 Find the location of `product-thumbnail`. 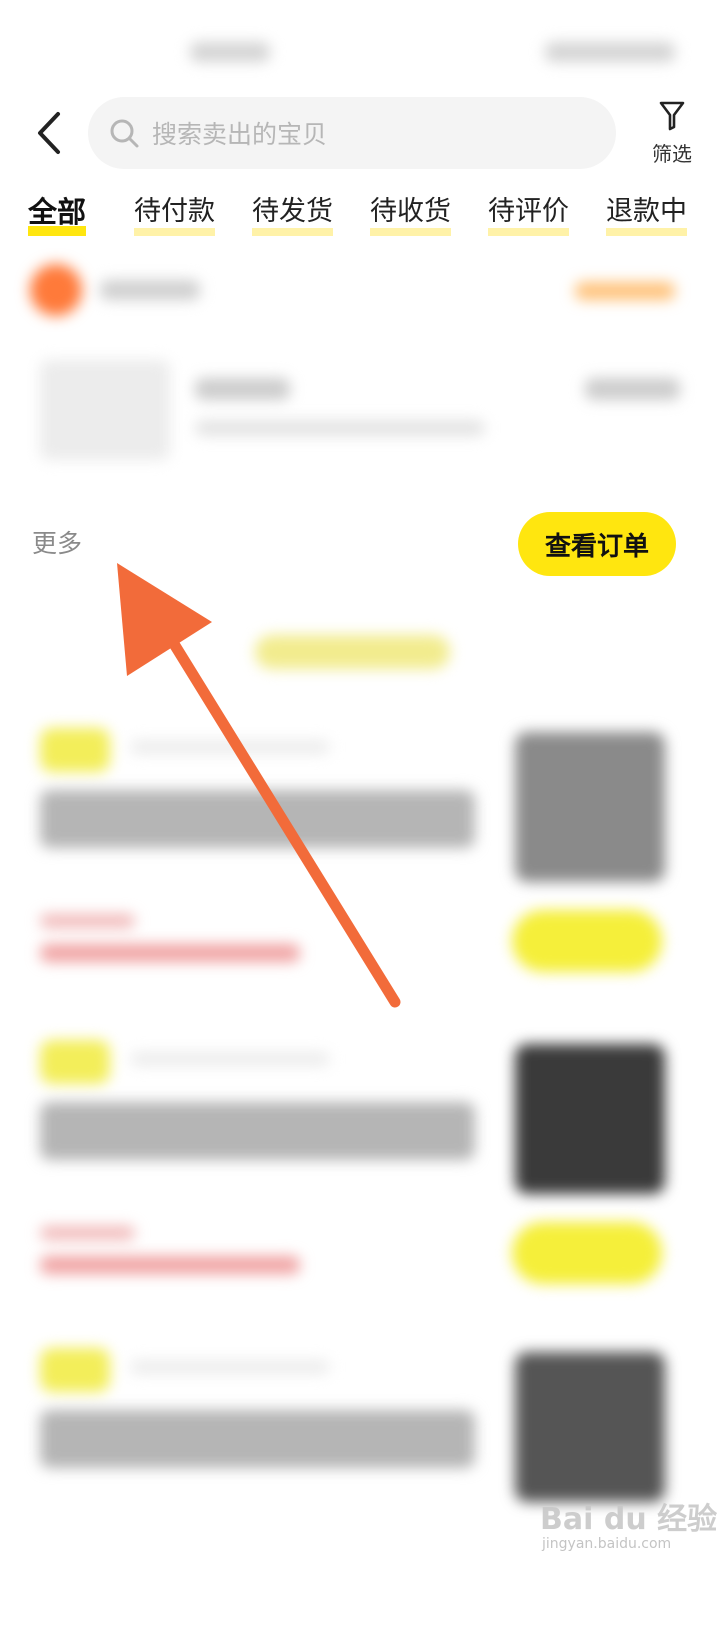

product-thumbnail is located at coordinates (105, 410).